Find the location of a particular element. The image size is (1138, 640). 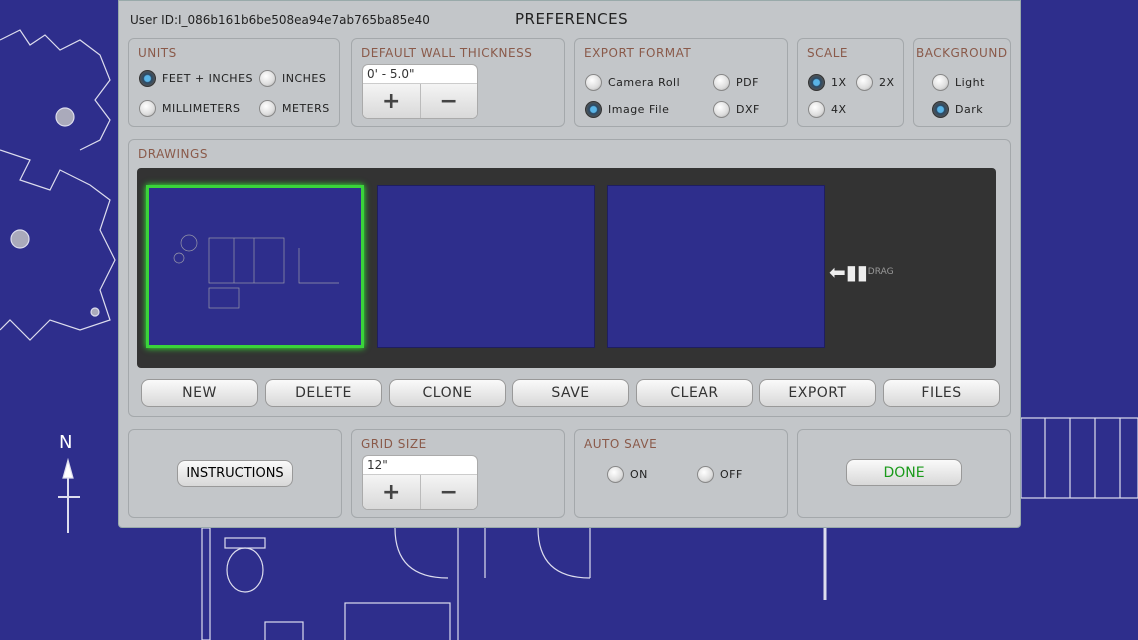

background-label: BACKGROUND is located at coordinates (962, 53).